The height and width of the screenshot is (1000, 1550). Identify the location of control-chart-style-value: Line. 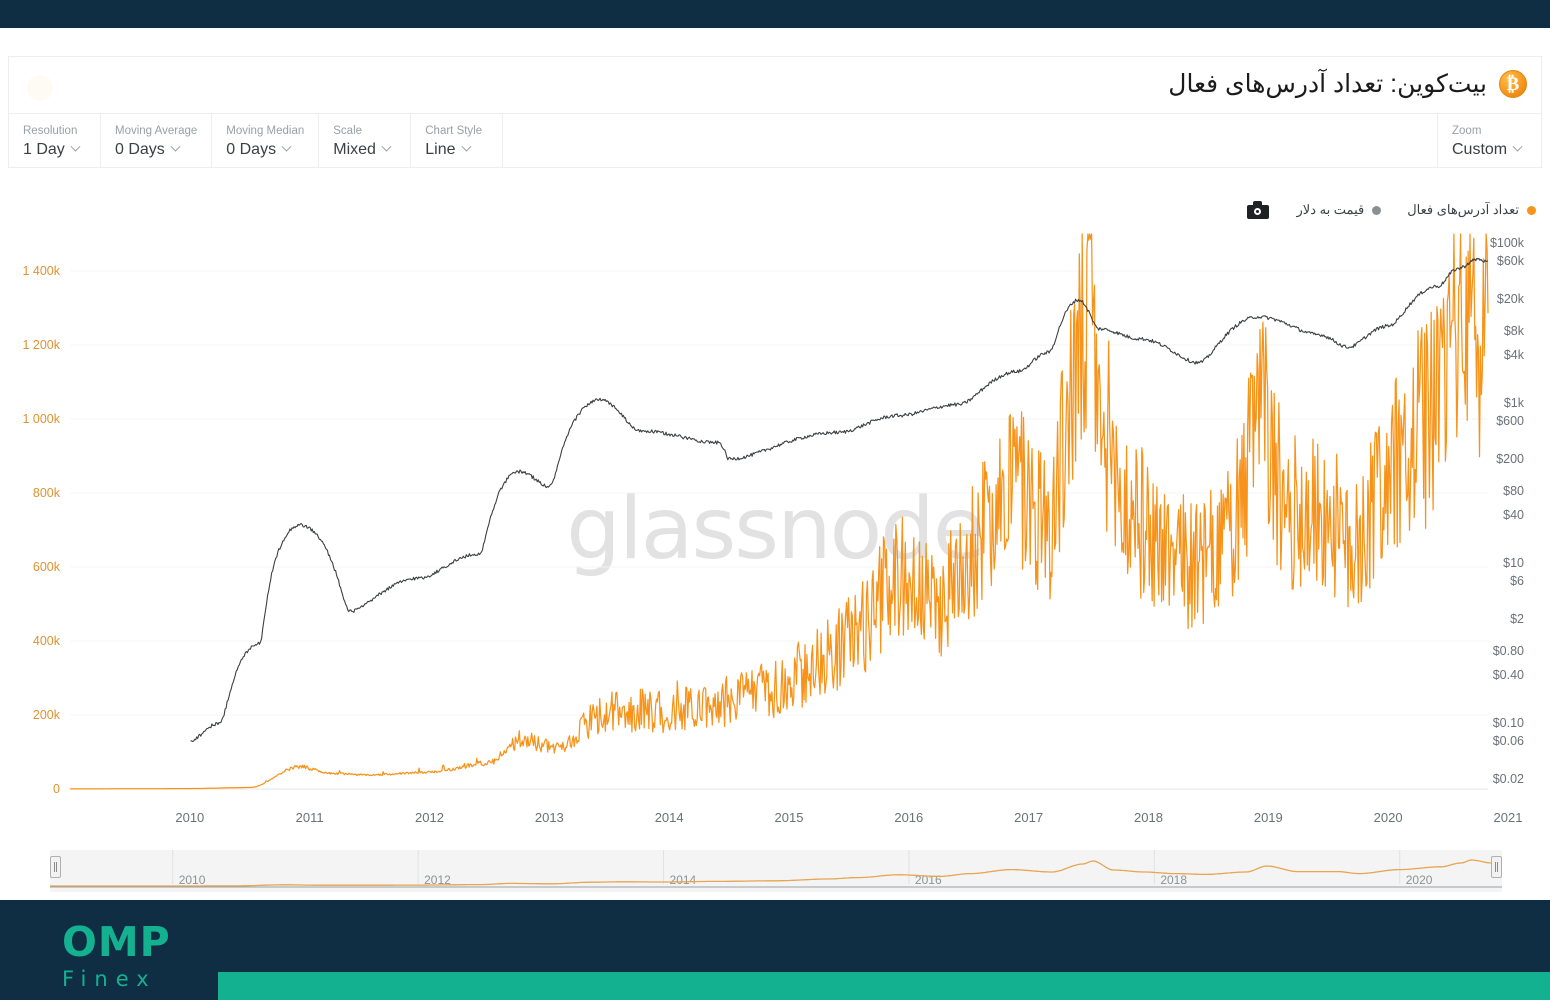
(456, 150).